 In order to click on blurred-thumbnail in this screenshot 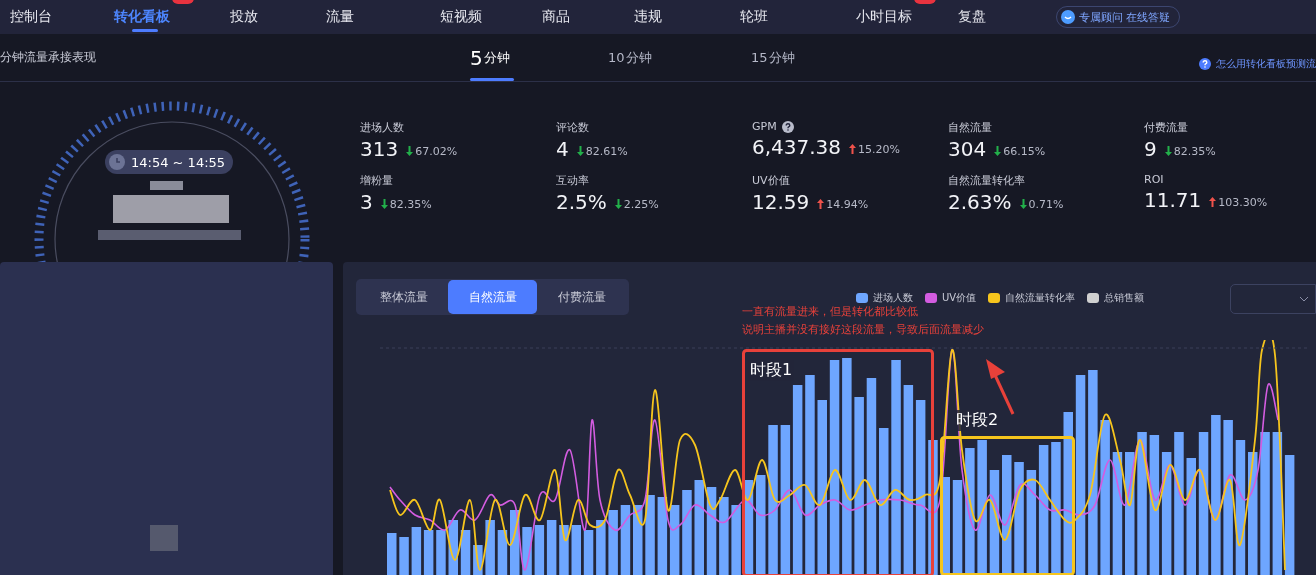, I will do `click(164, 538)`.